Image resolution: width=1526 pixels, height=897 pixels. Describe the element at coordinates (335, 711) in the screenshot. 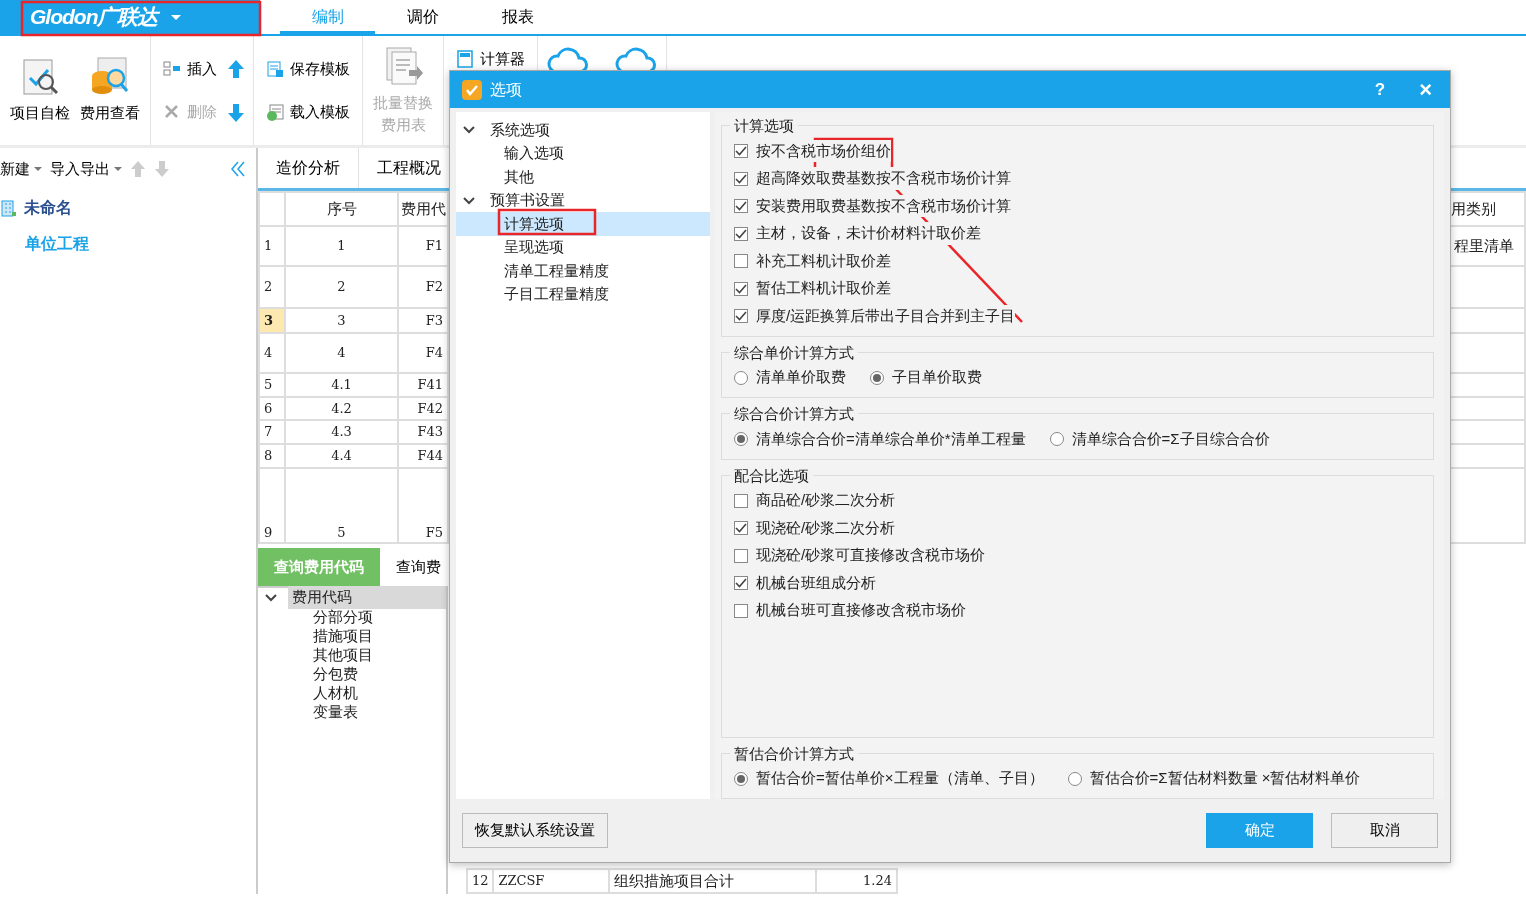

I see `tree-item: 变量表` at that location.